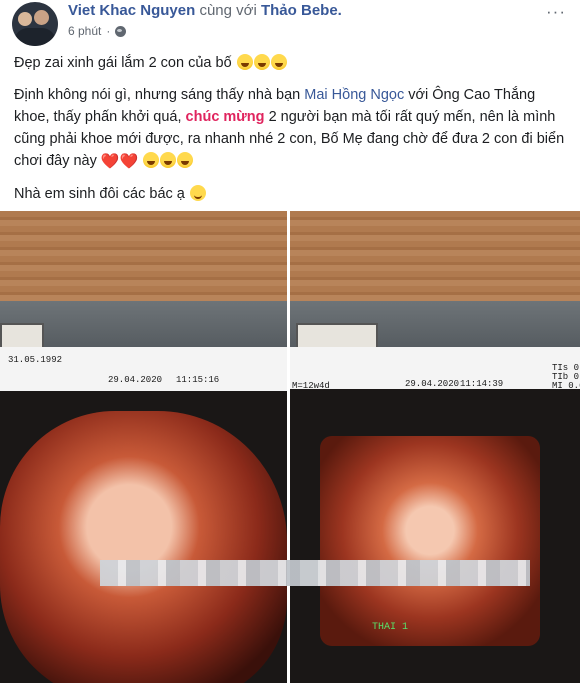 The height and width of the screenshot is (683, 580). Describe the element at coordinates (197, 193) in the screenshot. I see `smile-emoji` at that location.